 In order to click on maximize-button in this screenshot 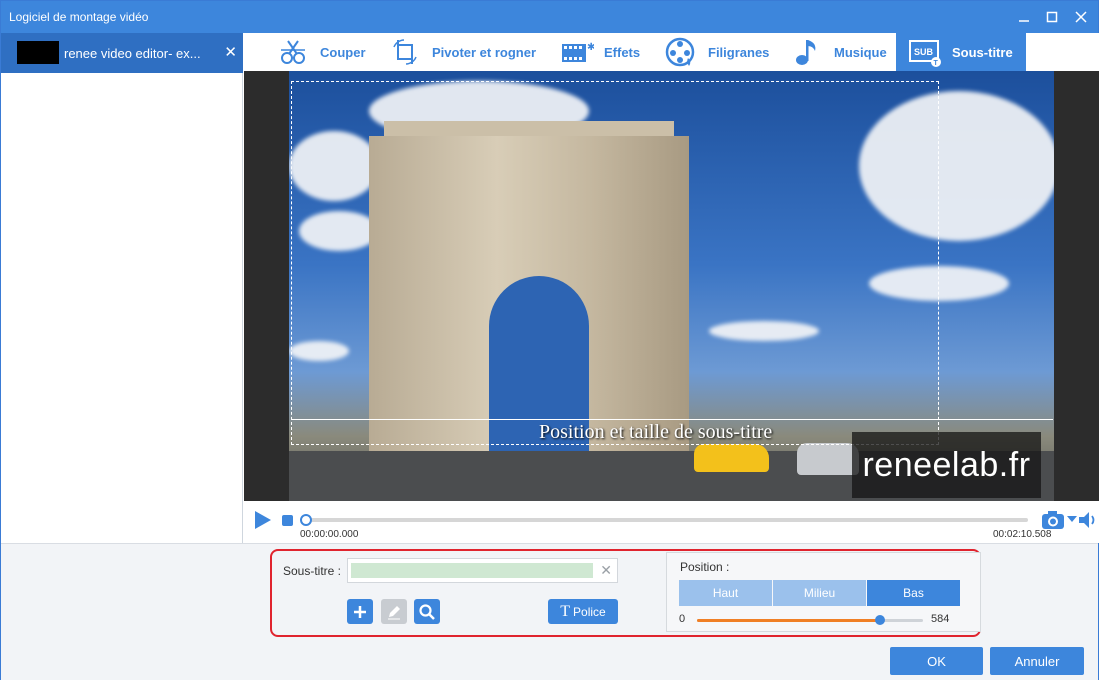, I will do `click(1052, 17)`.